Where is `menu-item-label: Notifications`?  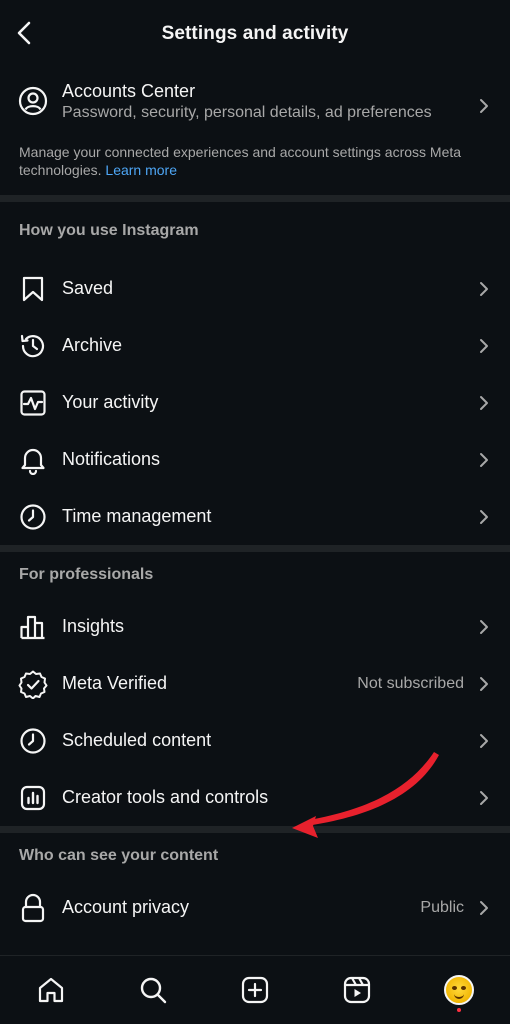
menu-item-label: Notifications is located at coordinates (111, 459).